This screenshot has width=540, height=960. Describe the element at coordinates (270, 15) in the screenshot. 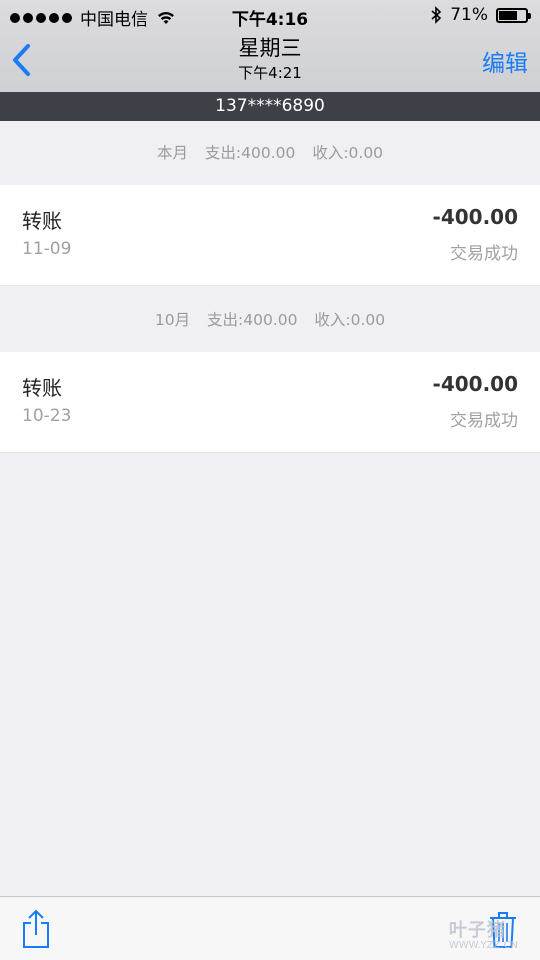

I see `status-bar: 中国电信 下午4:16 71%` at that location.